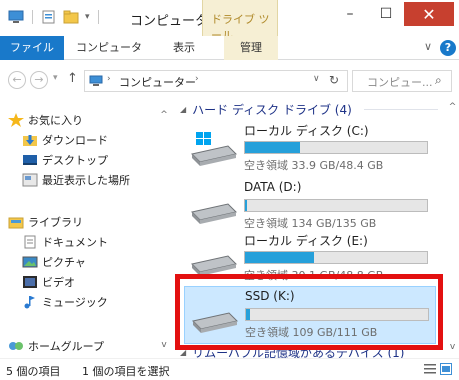  What do you see at coordinates (49, 17) in the screenshot?
I see `properties-icon` at bounding box center [49, 17].